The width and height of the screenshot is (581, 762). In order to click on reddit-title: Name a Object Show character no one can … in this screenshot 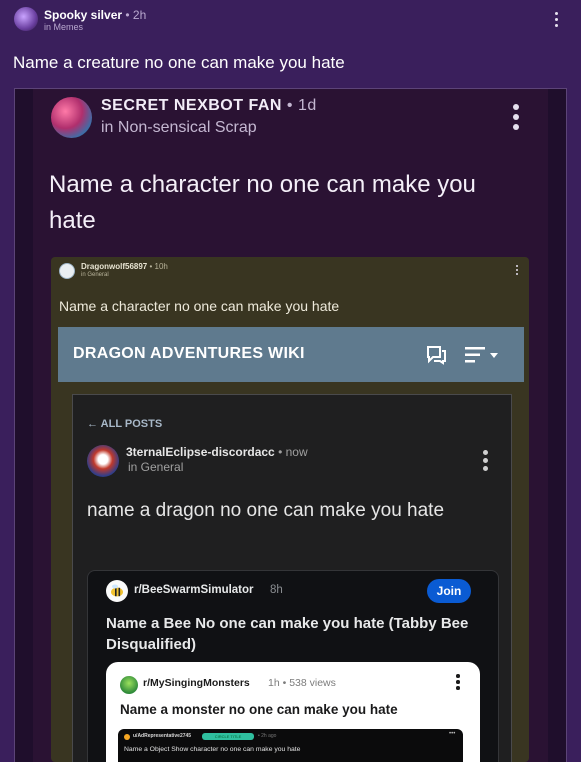, I will do `click(212, 749)`.